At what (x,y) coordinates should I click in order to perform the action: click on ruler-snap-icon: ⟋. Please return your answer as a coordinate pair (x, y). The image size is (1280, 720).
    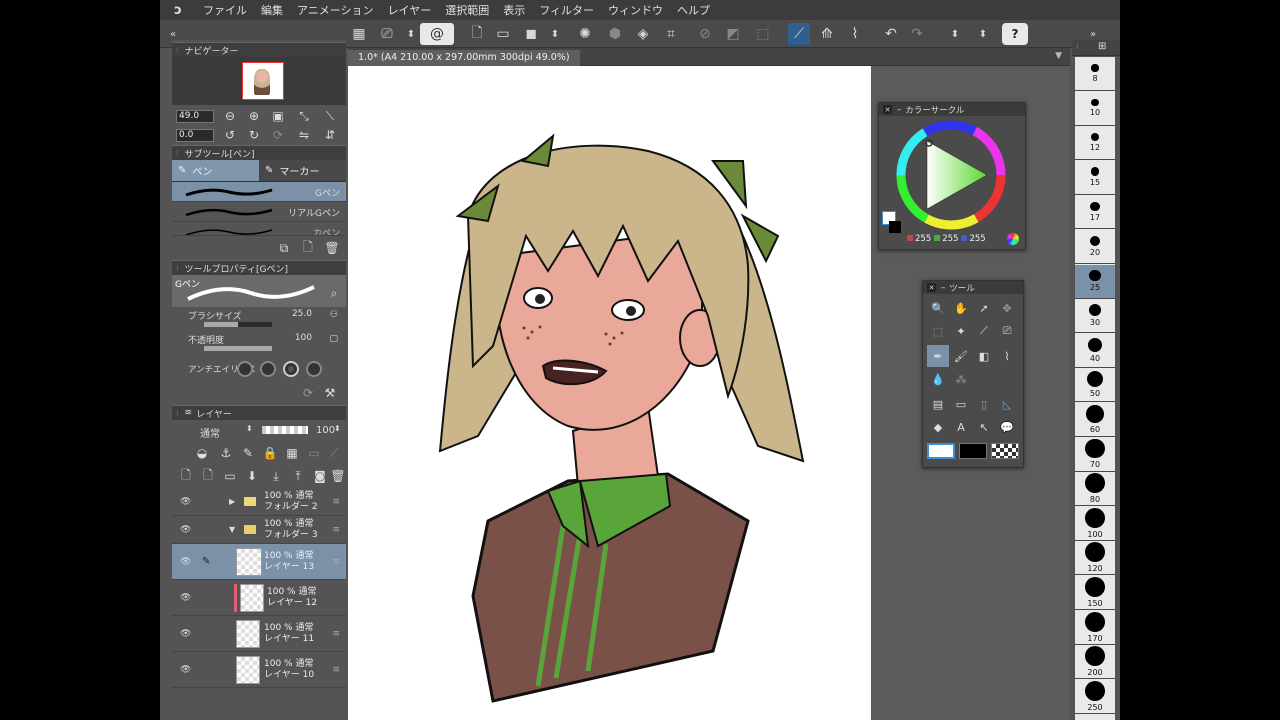
    Looking at the image, I should click on (799, 34).